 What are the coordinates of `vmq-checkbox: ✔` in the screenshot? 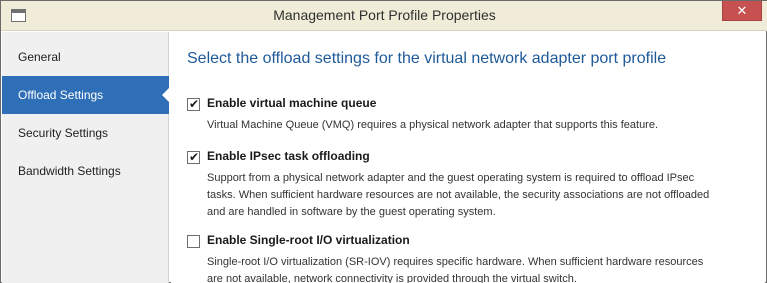 It's located at (193, 104).